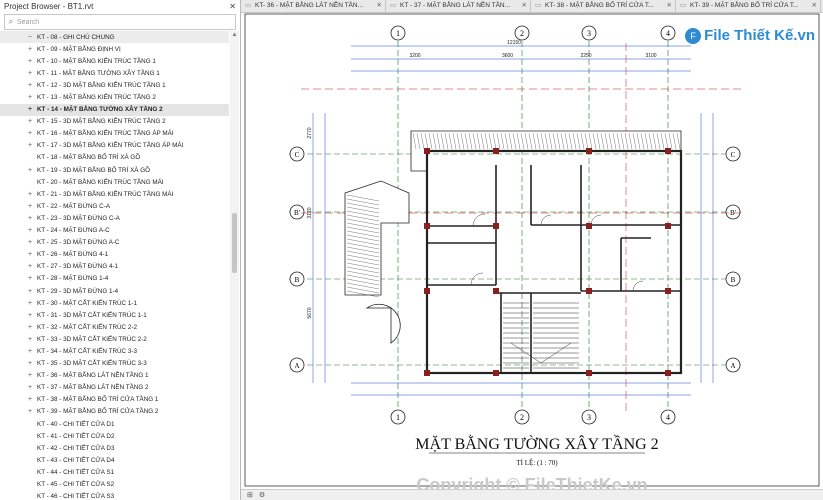 Image resolution: width=823 pixels, height=500 pixels. What do you see at coordinates (114, 267) in the screenshot?
I see `sheet-item: + KT - 27 - 3D MẶT ĐỨNG 4-1` at bounding box center [114, 267].